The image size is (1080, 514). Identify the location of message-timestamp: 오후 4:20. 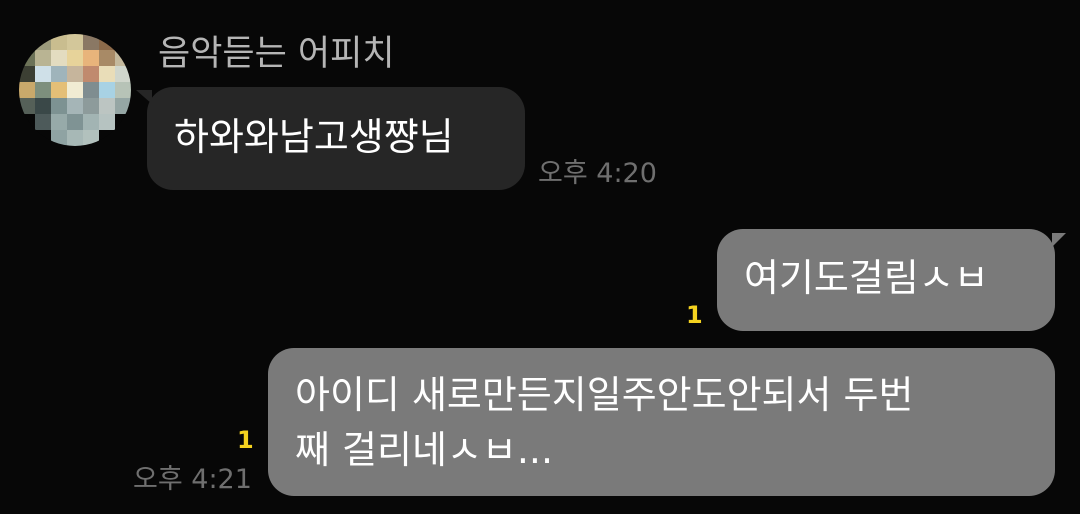
(597, 173).